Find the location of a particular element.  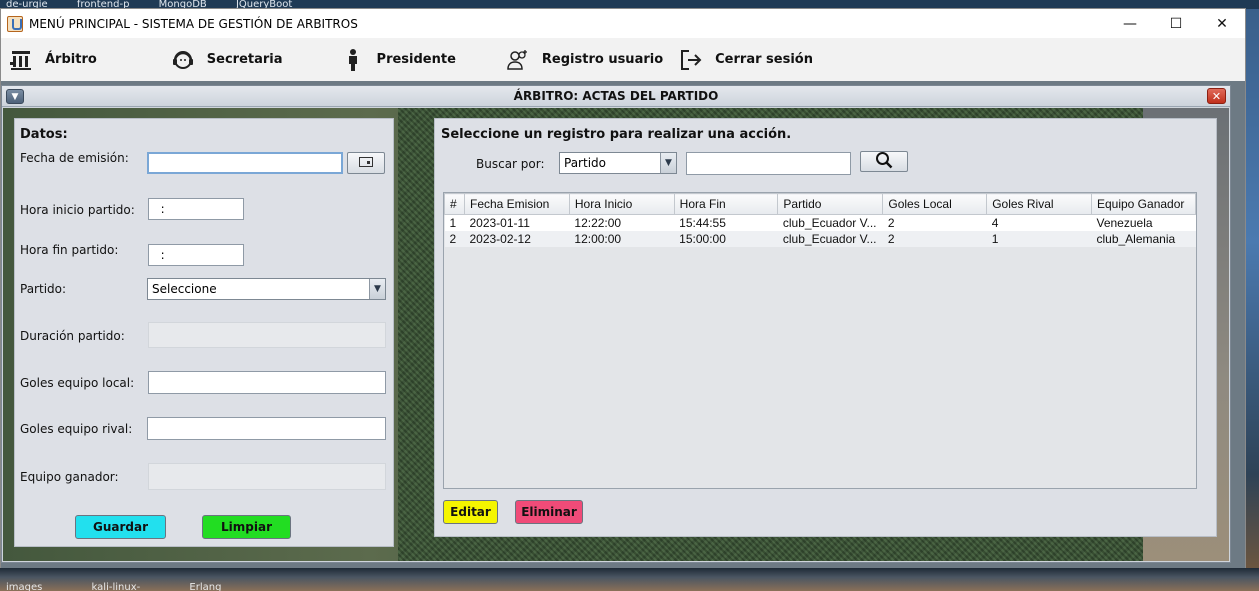

goles-rival-field is located at coordinates (266, 428).